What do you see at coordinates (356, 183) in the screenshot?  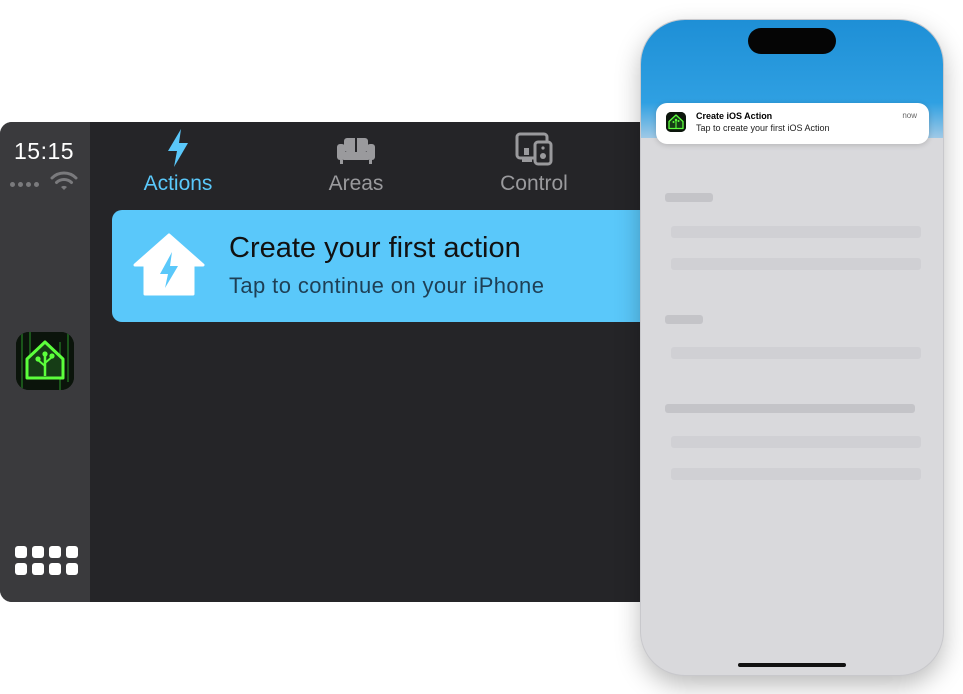 I see `tab-areas-label: Areas` at bounding box center [356, 183].